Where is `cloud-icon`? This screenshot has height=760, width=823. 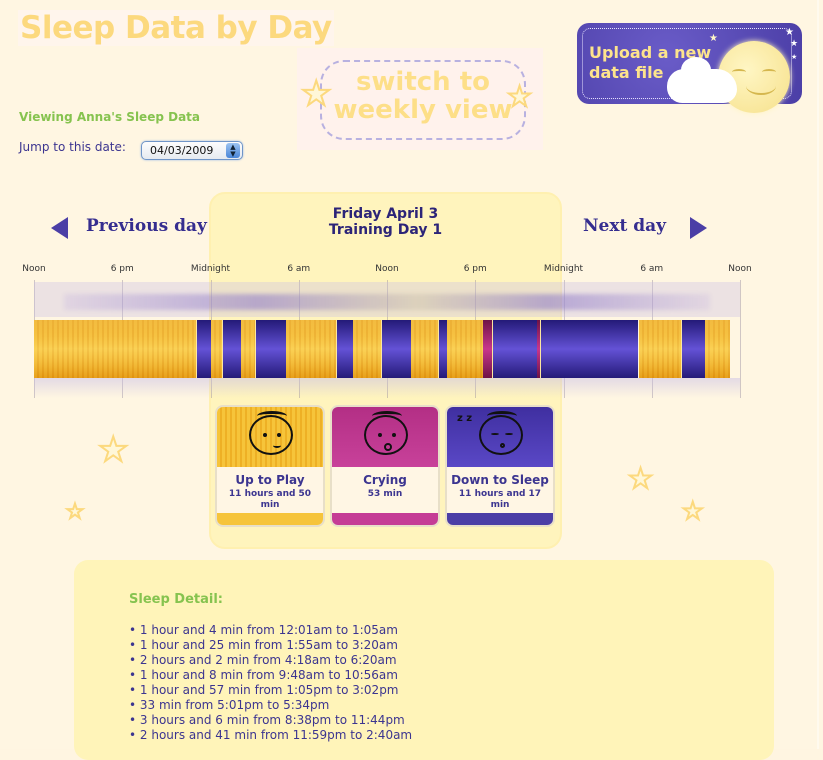 cloud-icon is located at coordinates (702, 80).